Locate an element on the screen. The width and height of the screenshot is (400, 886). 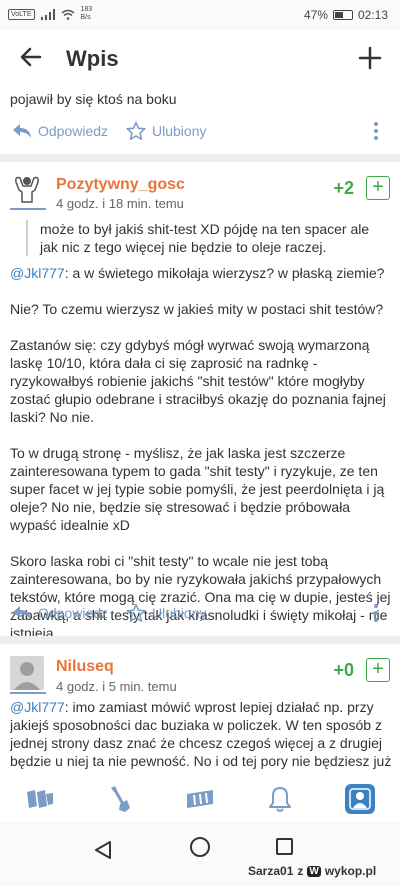
wifi-icon is located at coordinates (67, 14).